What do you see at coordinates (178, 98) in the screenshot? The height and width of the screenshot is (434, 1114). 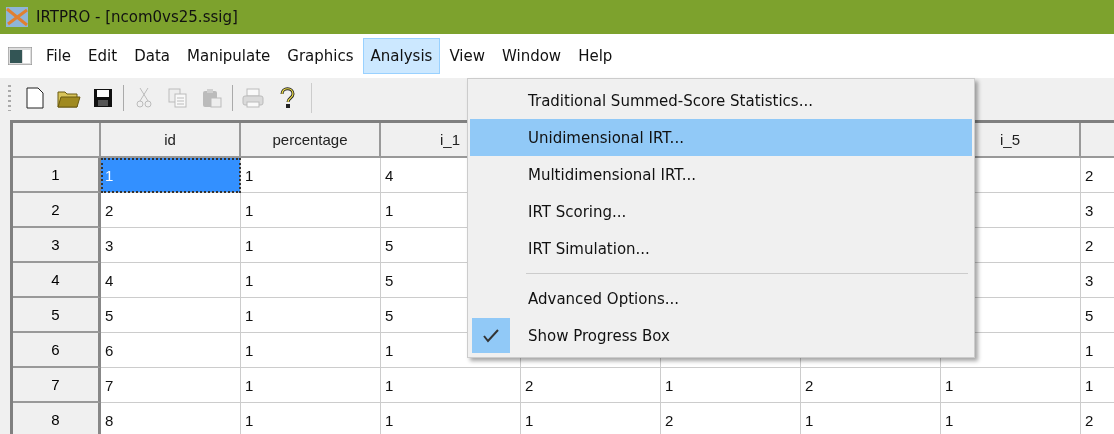 I see `copy-icon` at bounding box center [178, 98].